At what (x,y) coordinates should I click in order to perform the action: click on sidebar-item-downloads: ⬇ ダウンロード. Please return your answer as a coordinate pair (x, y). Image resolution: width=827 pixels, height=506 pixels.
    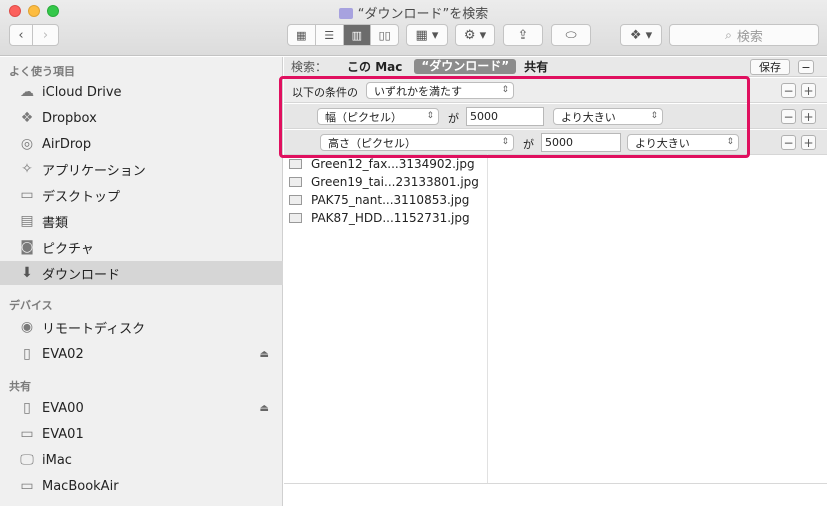
    Looking at the image, I should click on (141, 273).